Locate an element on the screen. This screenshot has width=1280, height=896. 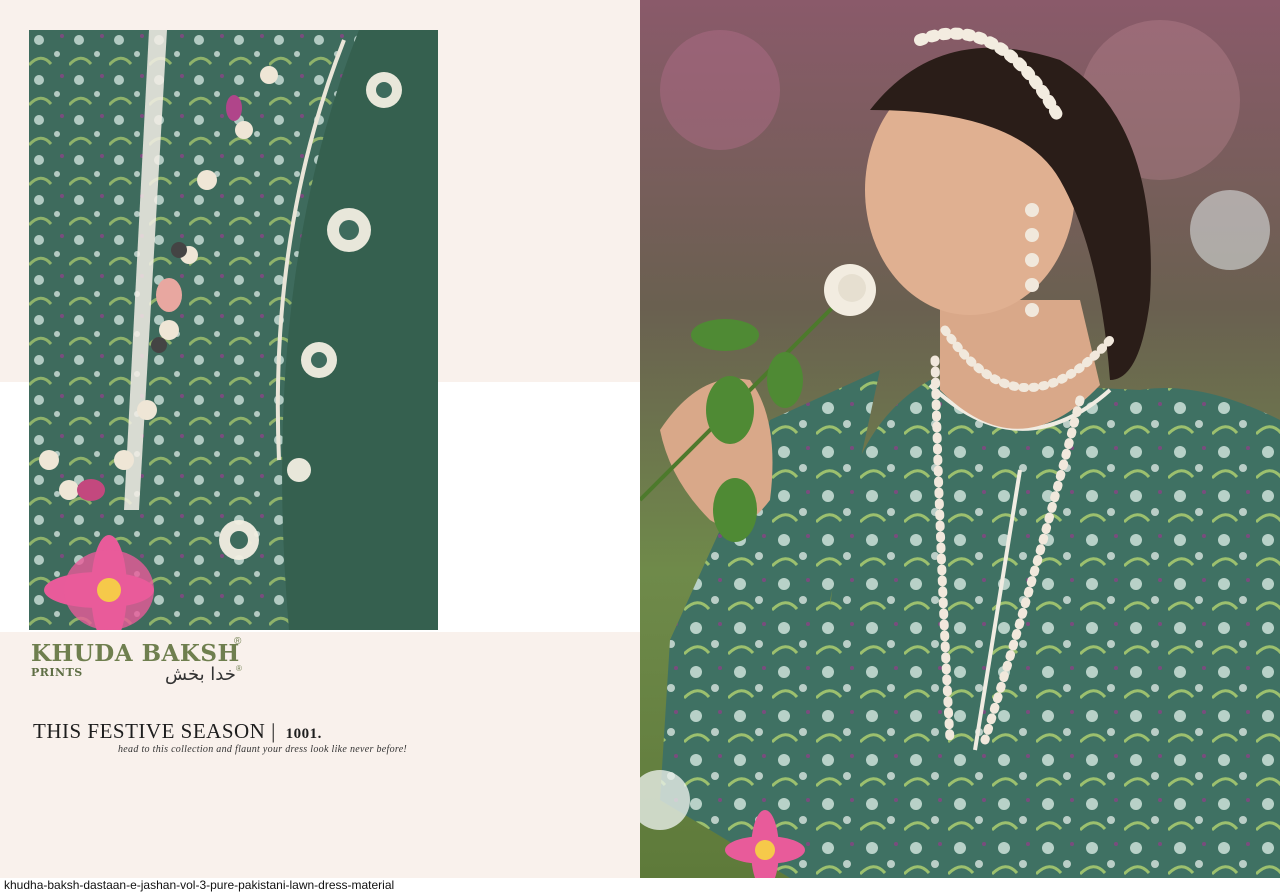
registered-mark-small: ® is located at coordinates (239, 668).